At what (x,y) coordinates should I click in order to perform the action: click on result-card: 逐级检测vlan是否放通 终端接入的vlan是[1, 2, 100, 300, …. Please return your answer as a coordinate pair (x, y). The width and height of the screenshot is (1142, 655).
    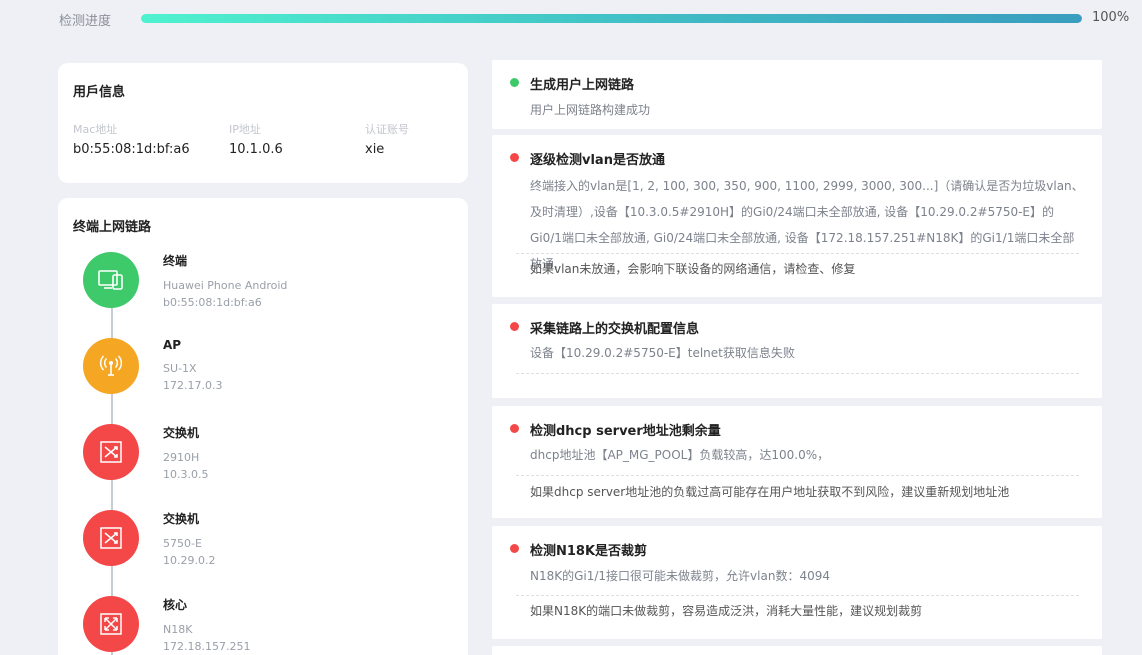
    Looking at the image, I should click on (797, 216).